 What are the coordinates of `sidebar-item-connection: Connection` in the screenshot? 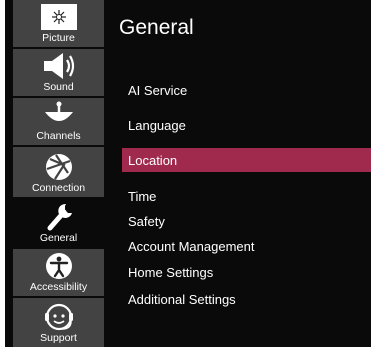 It's located at (58, 172).